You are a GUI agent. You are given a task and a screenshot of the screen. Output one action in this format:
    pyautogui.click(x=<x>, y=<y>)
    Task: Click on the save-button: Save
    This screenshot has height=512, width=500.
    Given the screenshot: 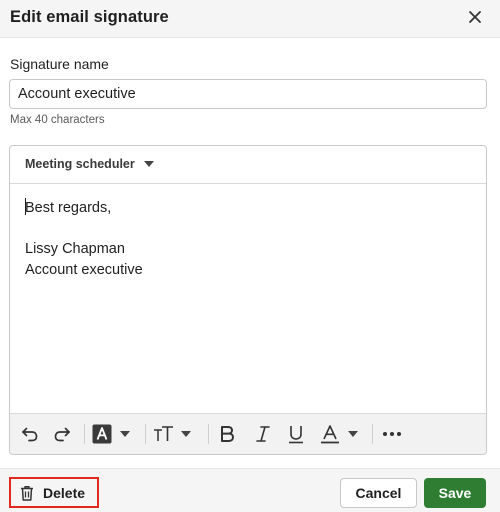 What is the action you would take?
    pyautogui.click(x=455, y=493)
    